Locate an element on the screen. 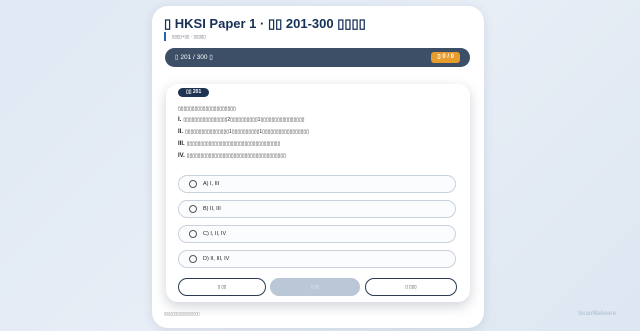 The width and height of the screenshot is (640, 331). prev-button: ▯ ▯▯ is located at coordinates (222, 287).